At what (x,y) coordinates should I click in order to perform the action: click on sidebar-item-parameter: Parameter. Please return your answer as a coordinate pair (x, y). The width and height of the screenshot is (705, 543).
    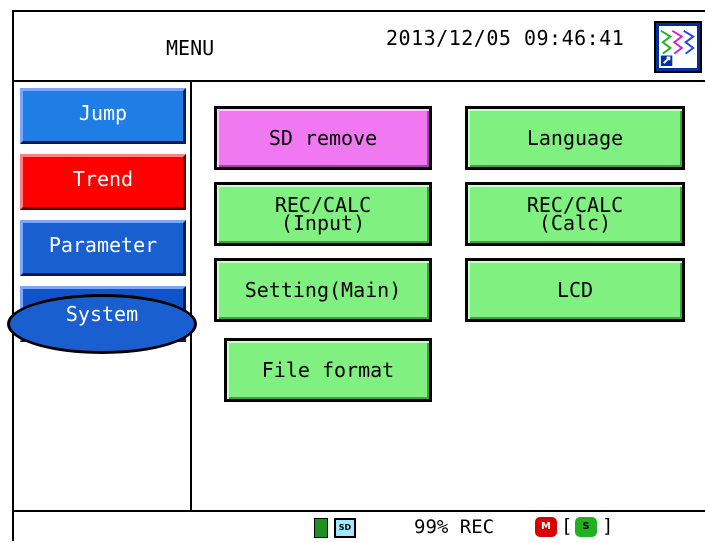
    Looking at the image, I should click on (103, 248).